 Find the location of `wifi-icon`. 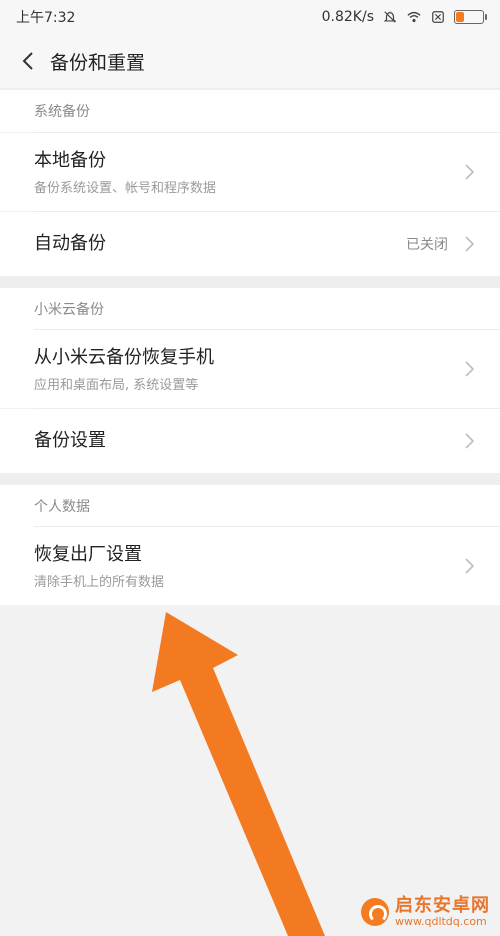

wifi-icon is located at coordinates (414, 17).